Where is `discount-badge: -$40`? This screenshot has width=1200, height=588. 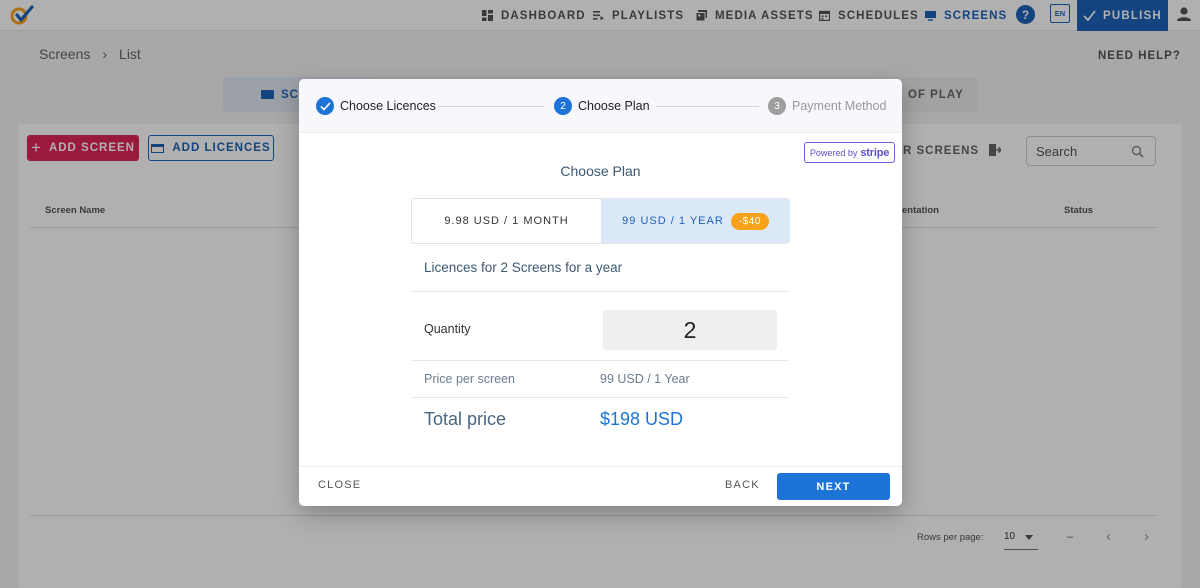 discount-badge: -$40 is located at coordinates (749, 221).